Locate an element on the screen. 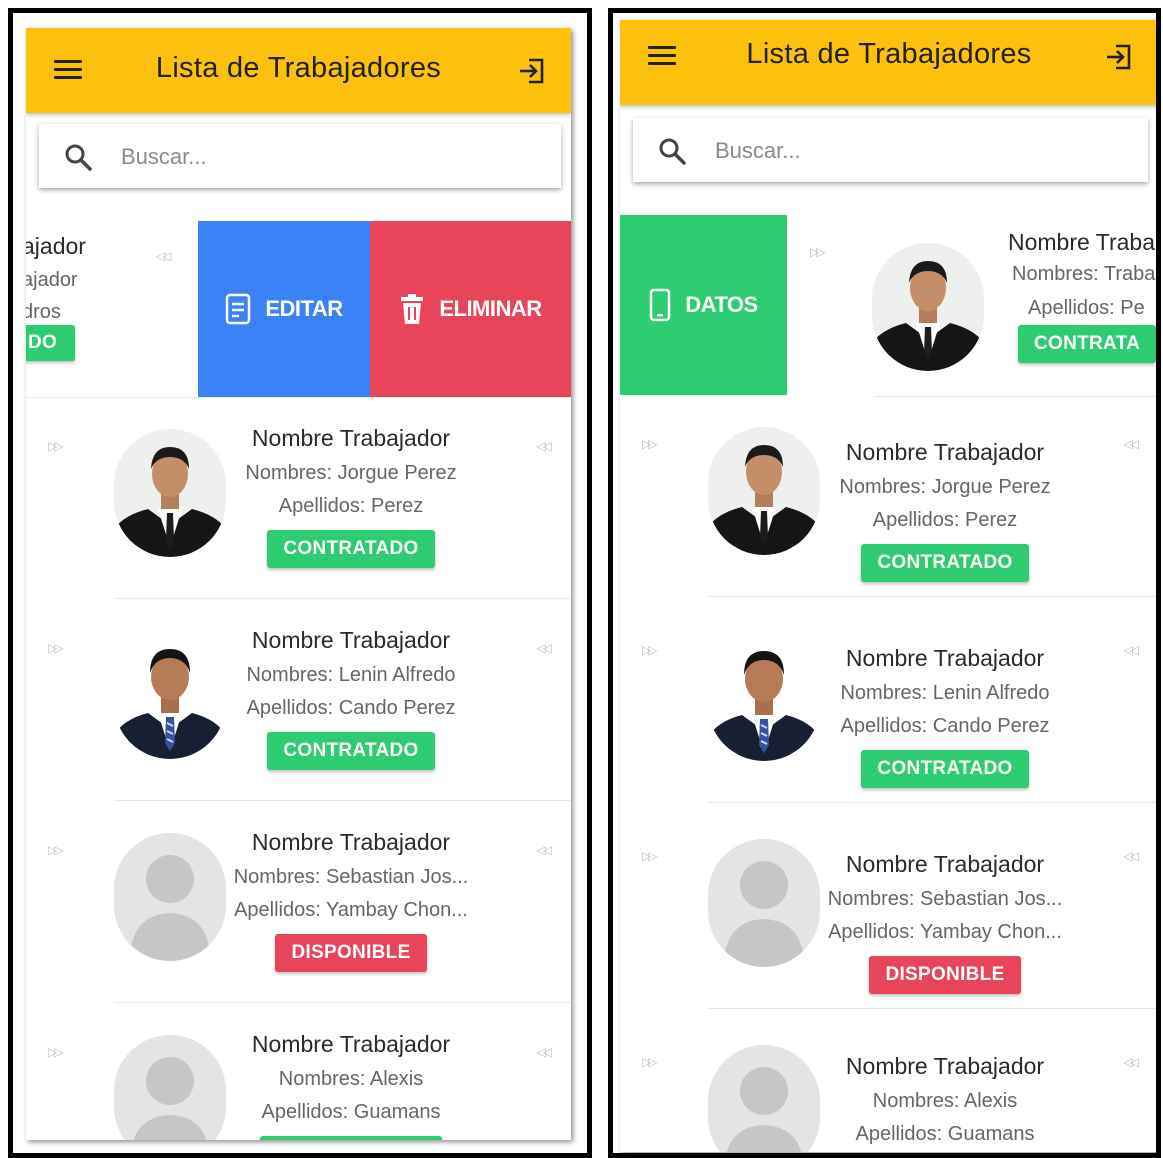 The height and width of the screenshot is (1158, 1163). status-badge is located at coordinates (351, 1138).